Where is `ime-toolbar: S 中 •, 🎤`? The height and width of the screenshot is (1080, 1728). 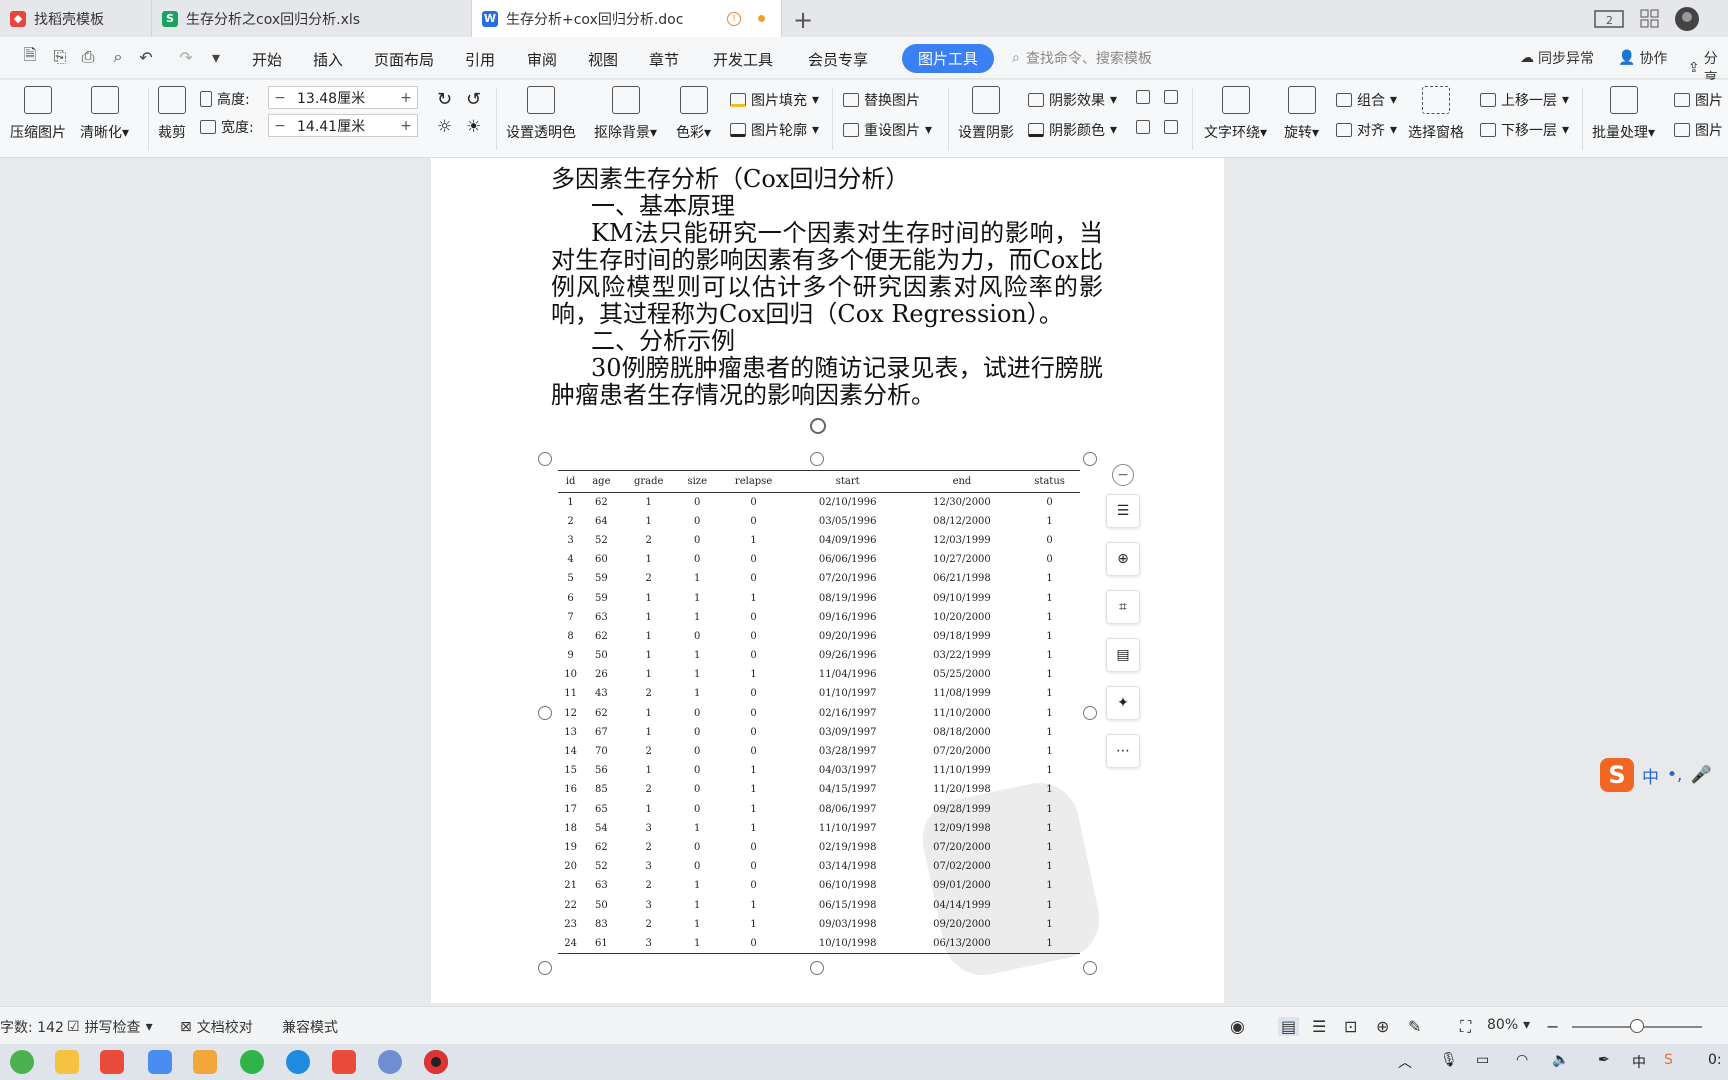
ime-toolbar: S 中 •, 🎤 is located at coordinates (1656, 775).